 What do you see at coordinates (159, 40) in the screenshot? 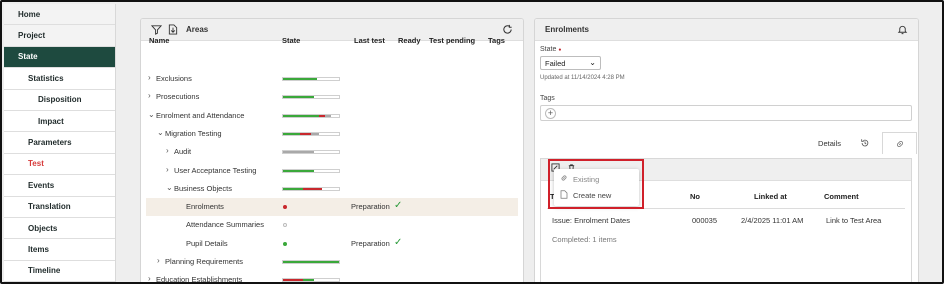
I see `col-name: Name` at bounding box center [159, 40].